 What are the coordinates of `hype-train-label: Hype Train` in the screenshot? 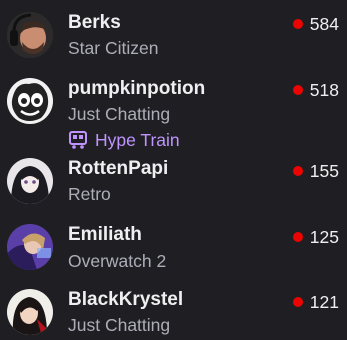 It's located at (137, 140).